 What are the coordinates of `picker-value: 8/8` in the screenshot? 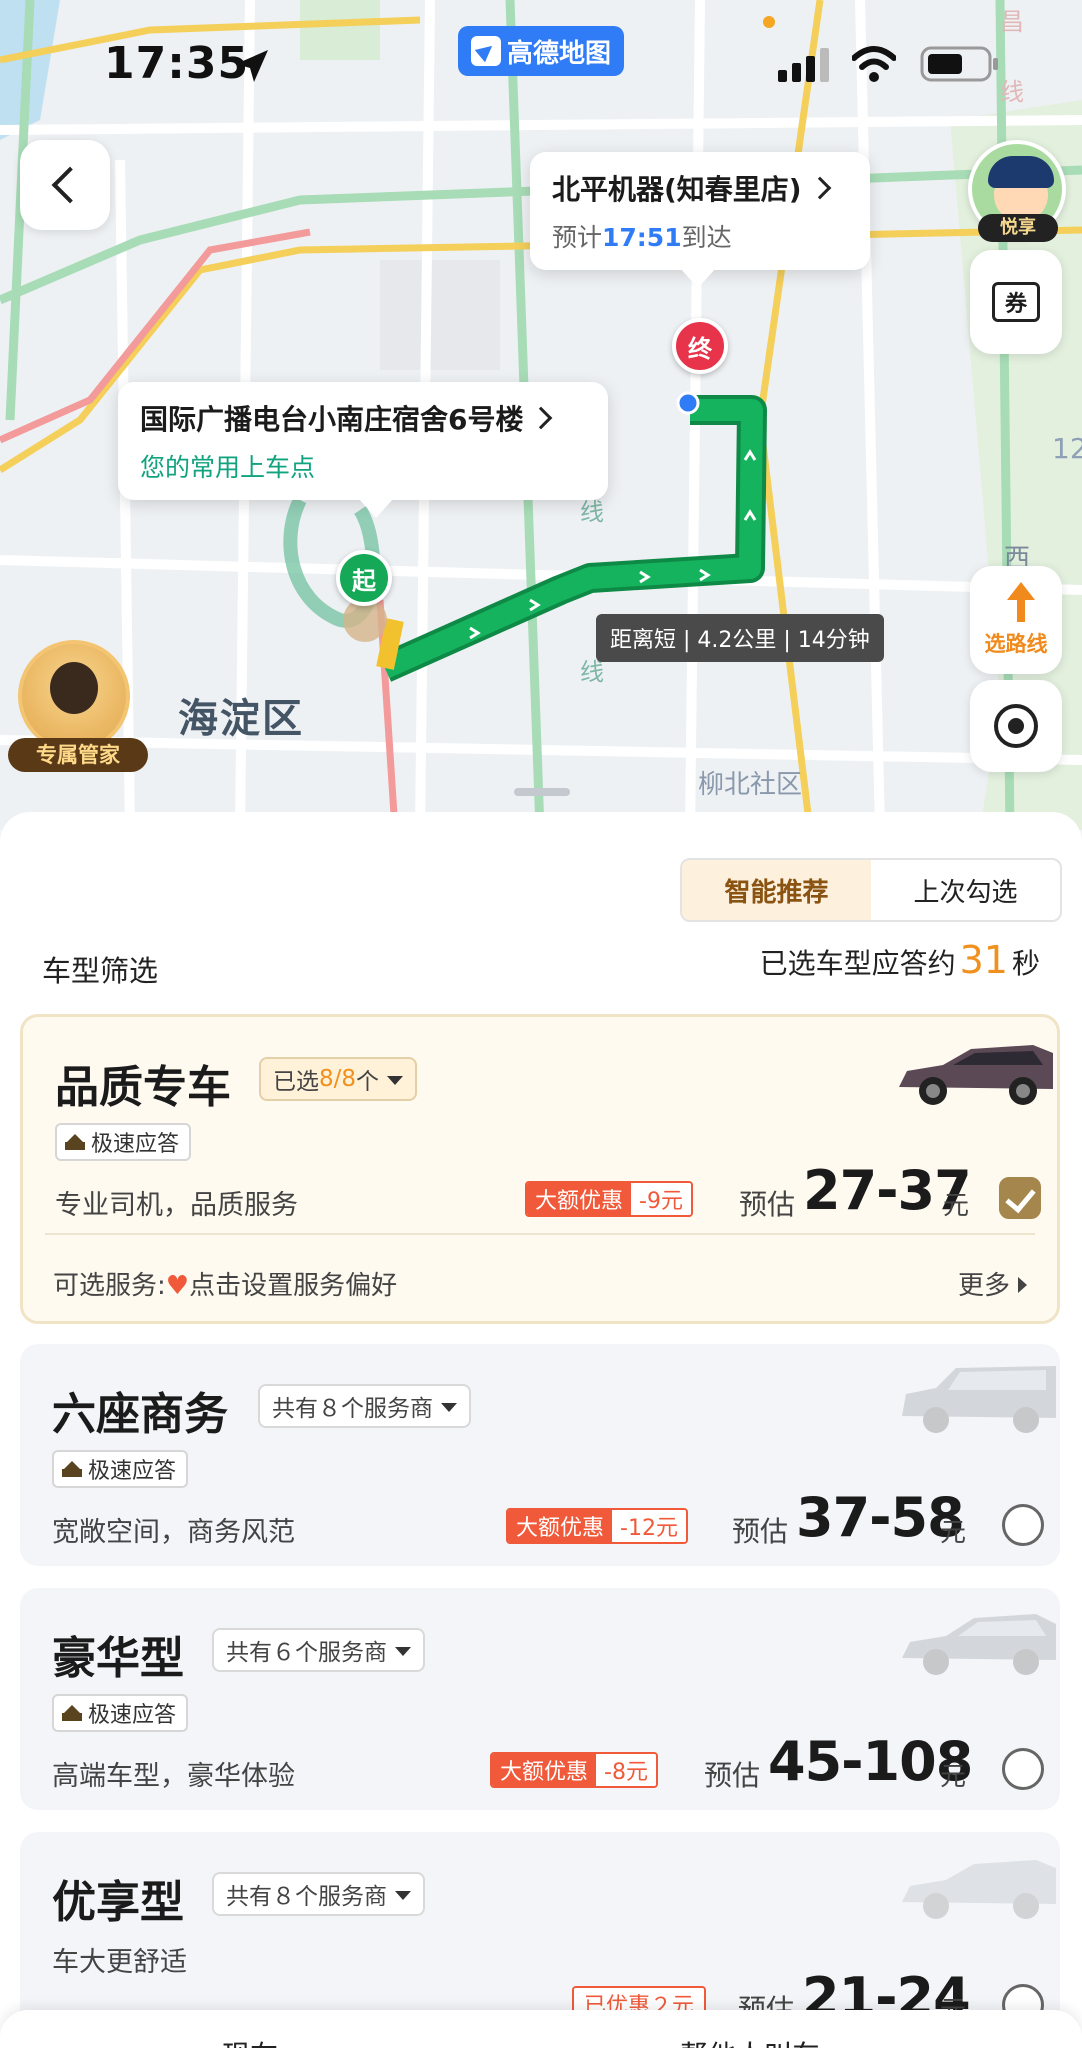 It's located at (338, 1079).